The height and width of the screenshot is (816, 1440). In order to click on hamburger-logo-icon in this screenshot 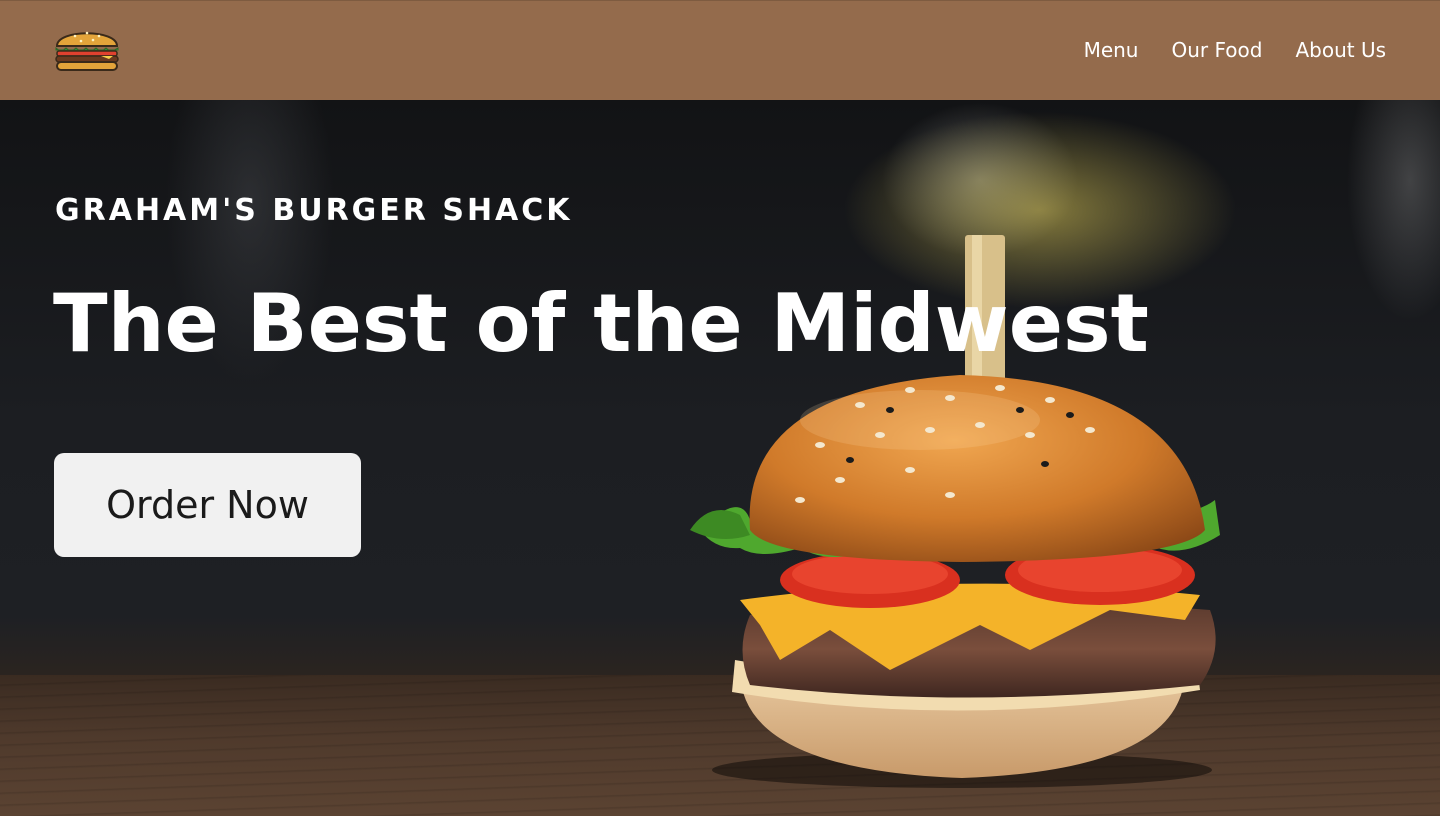, I will do `click(87, 47)`.